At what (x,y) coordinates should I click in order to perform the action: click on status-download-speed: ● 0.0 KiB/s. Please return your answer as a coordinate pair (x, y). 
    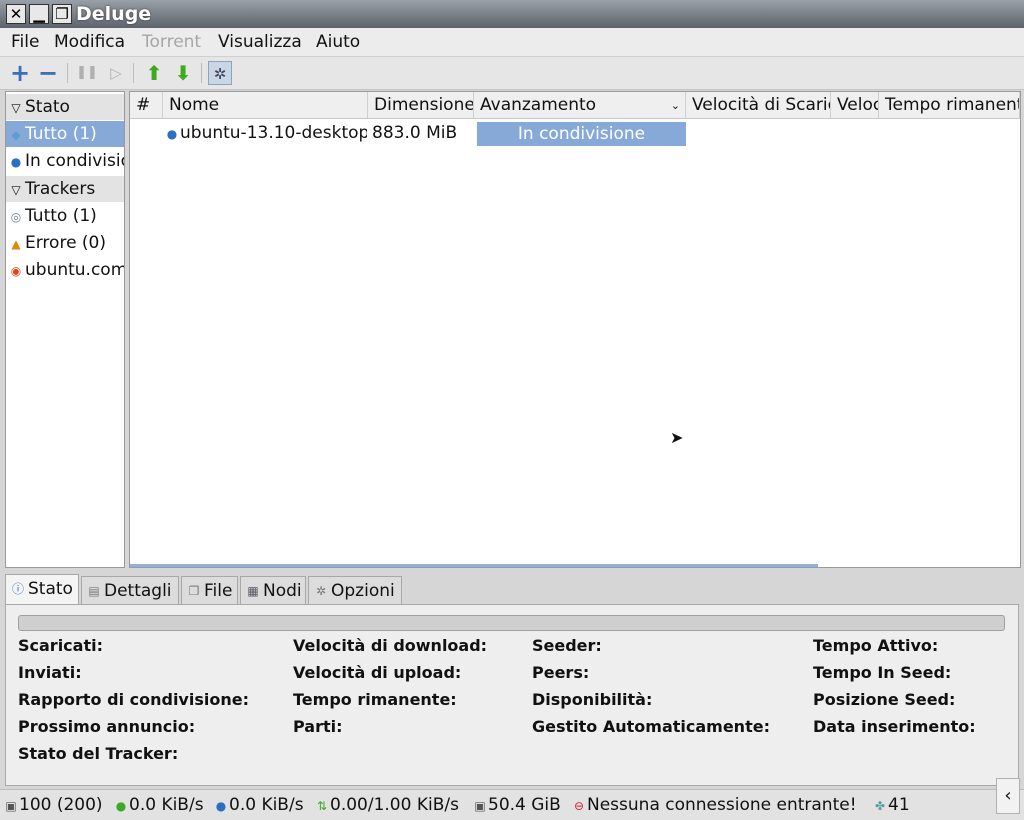
    Looking at the image, I should click on (159, 805).